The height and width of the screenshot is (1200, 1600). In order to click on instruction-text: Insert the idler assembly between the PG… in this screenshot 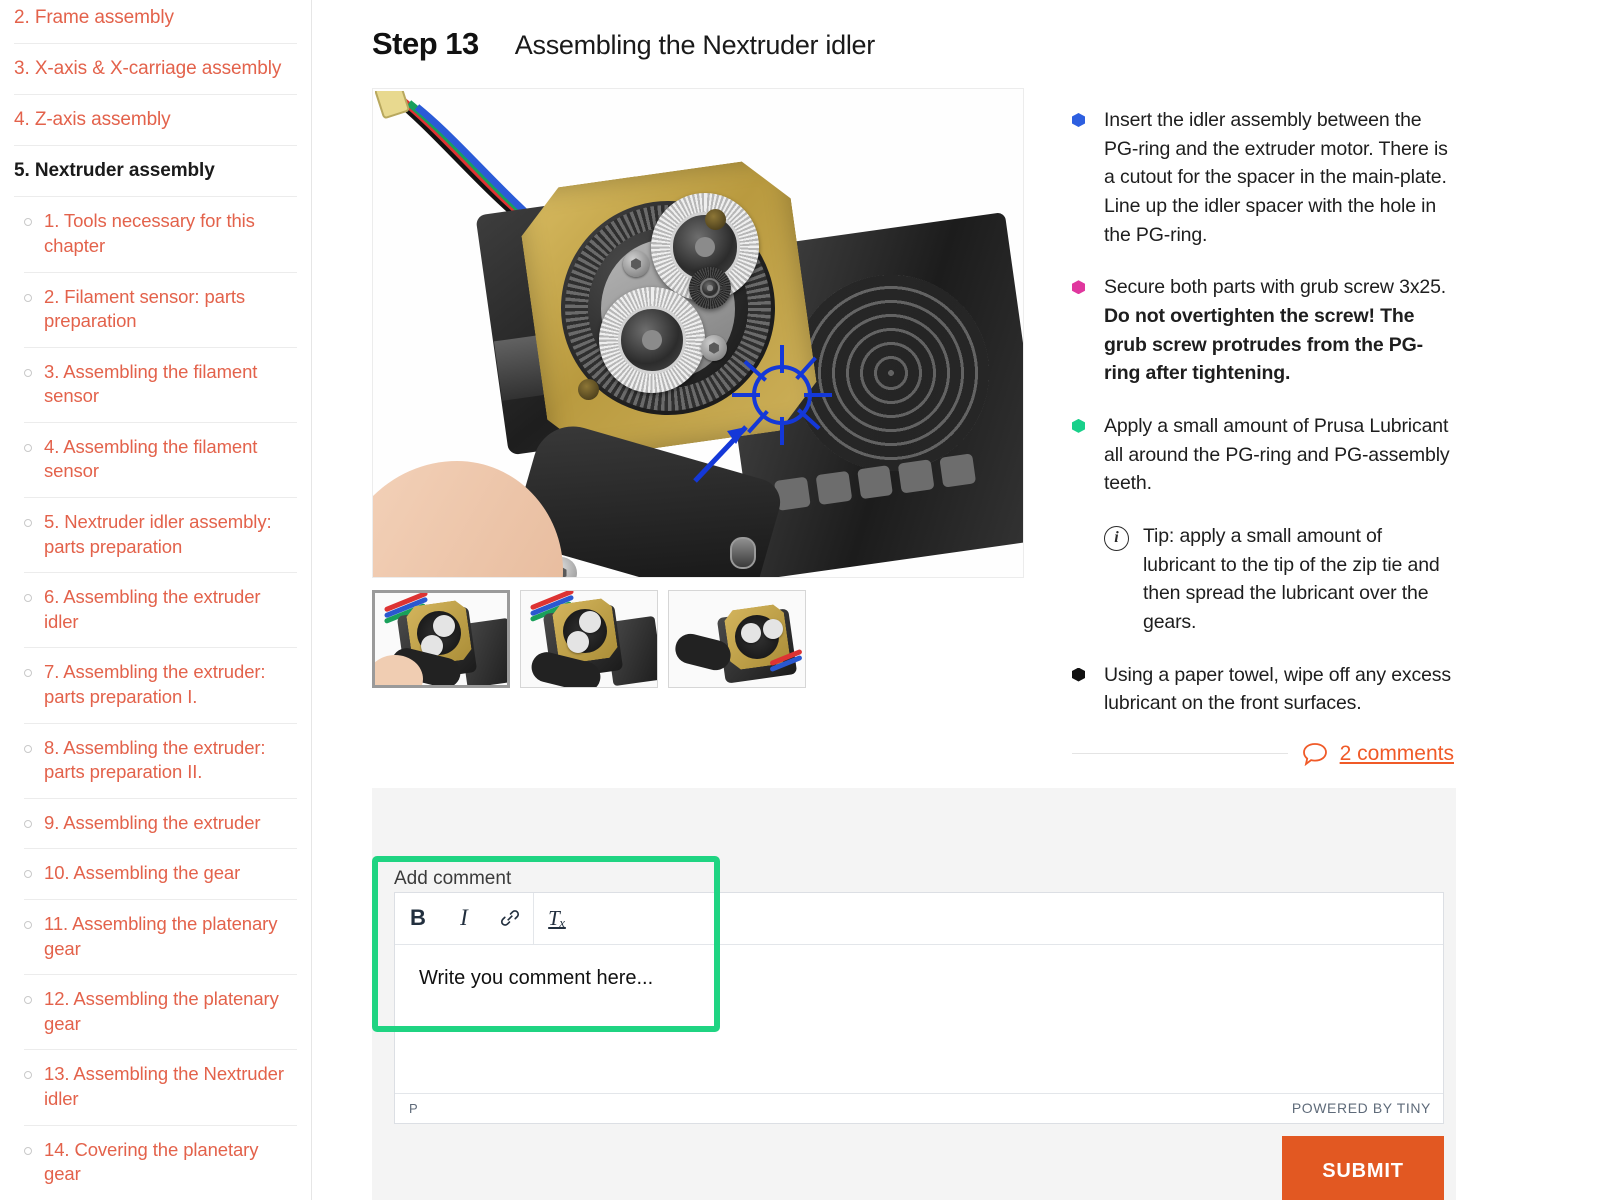, I will do `click(1276, 177)`.